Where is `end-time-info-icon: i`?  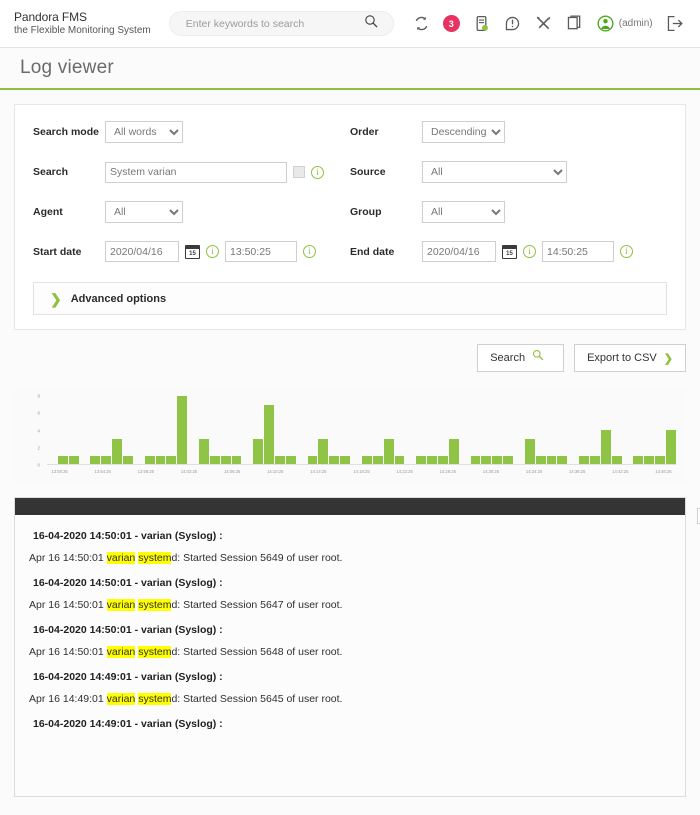
end-time-info-icon: i is located at coordinates (626, 251).